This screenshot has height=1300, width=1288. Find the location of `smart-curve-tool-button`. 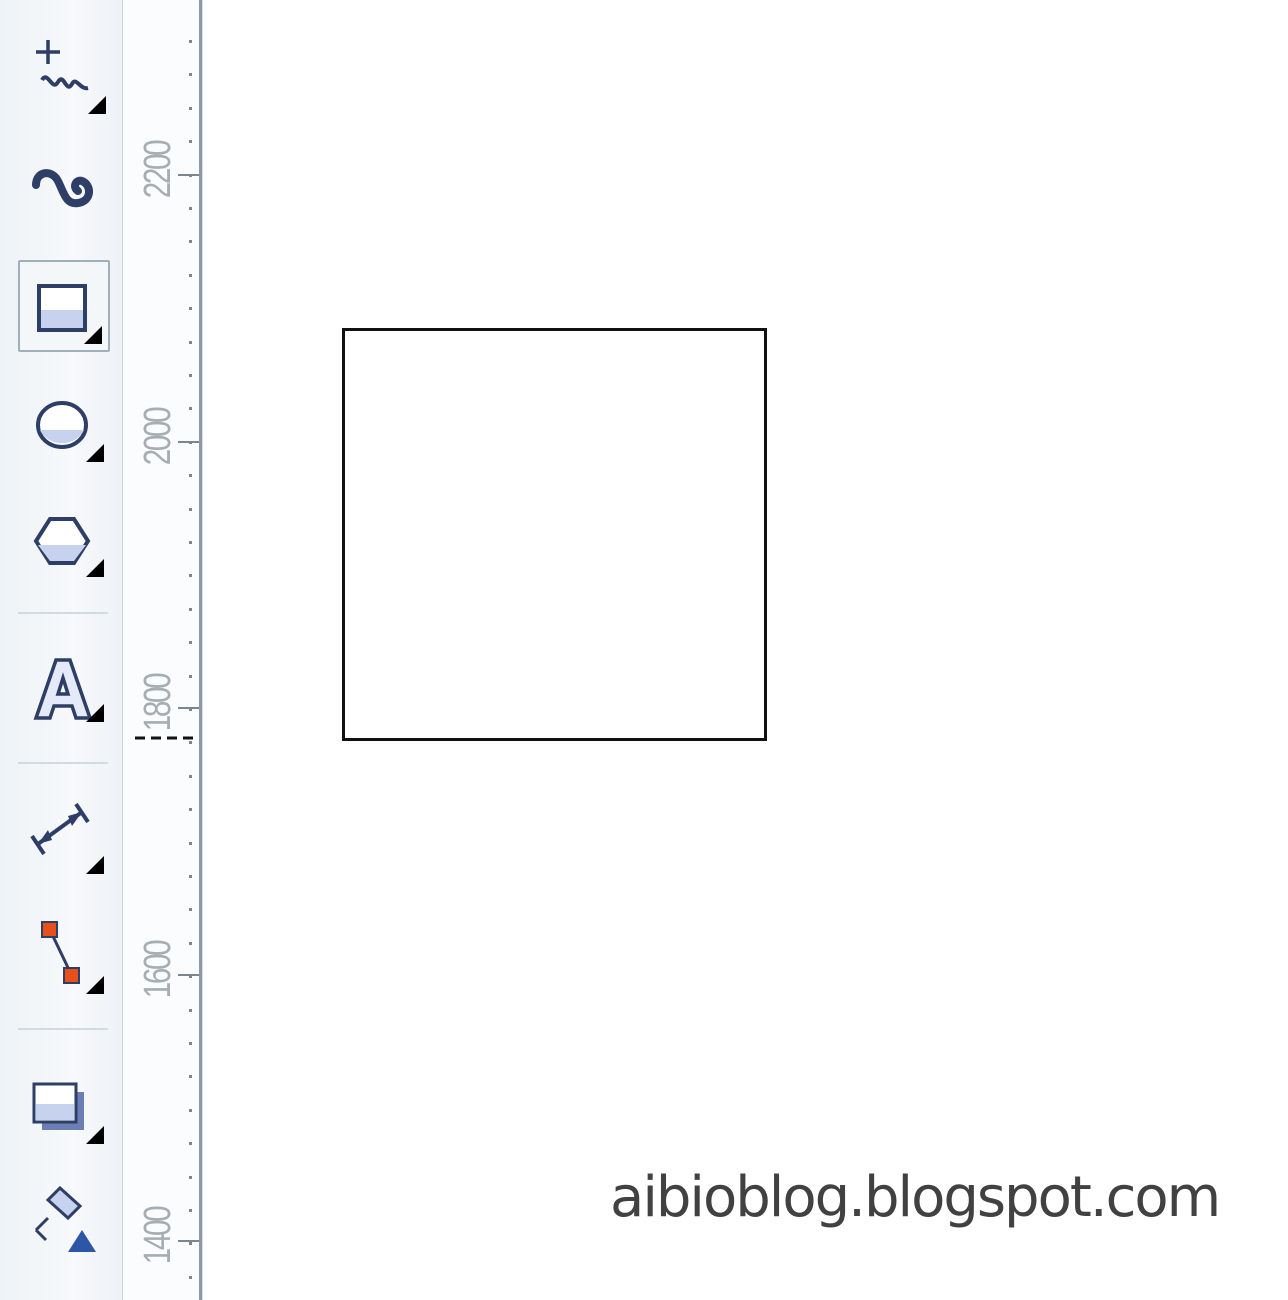

smart-curve-tool-button is located at coordinates (64, 191).